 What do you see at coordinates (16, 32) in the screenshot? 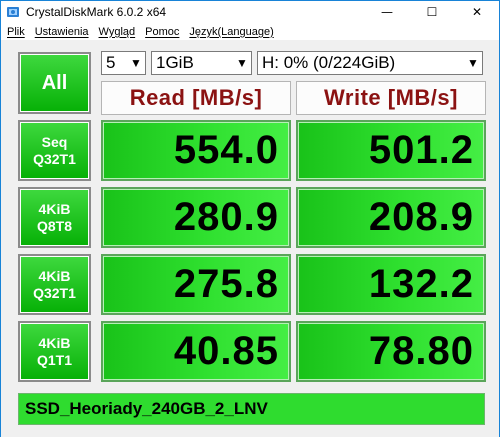
I see `menu-file: Plik` at bounding box center [16, 32].